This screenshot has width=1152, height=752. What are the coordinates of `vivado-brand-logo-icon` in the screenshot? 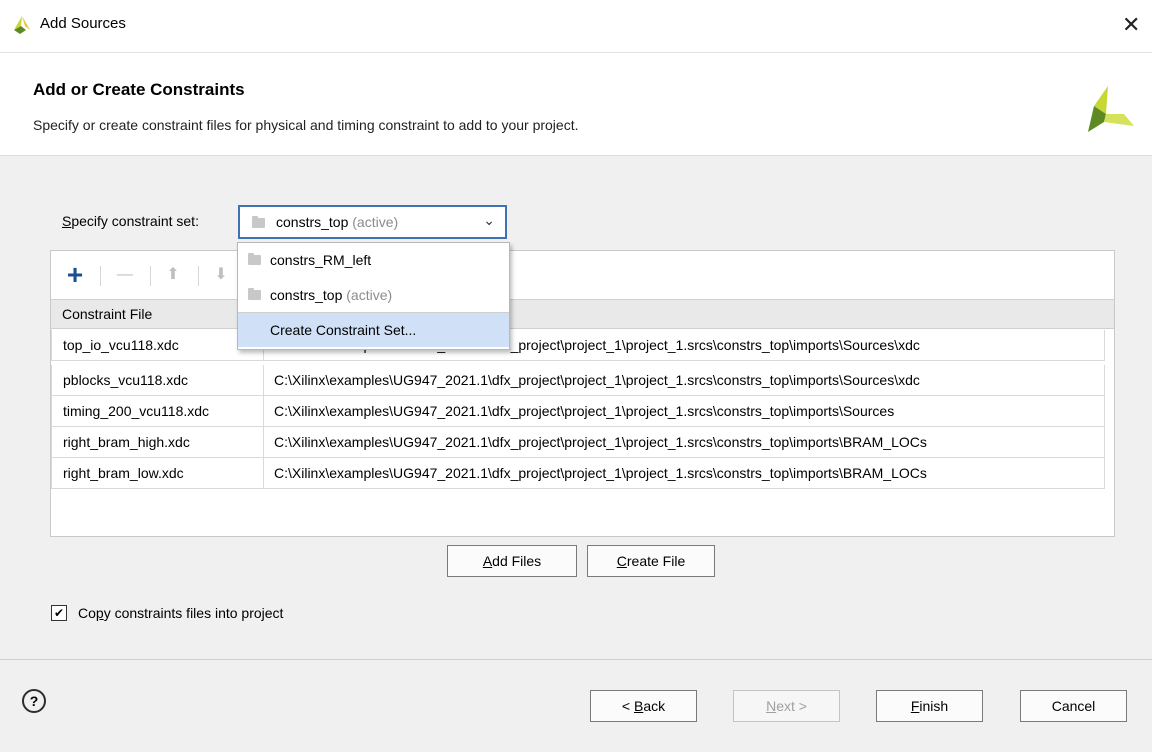 It's located at (1111, 109).